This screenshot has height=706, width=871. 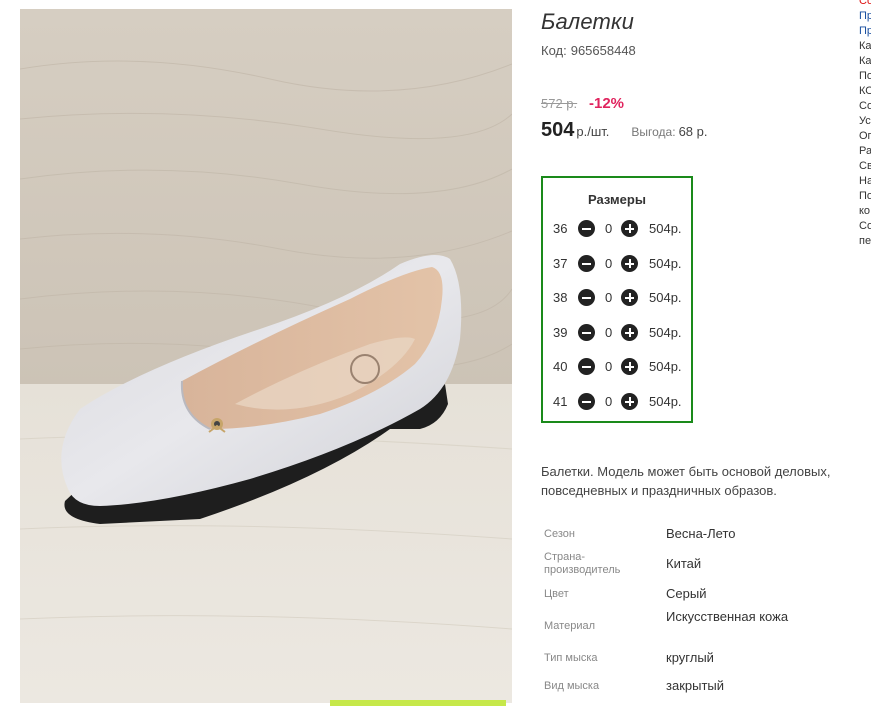 I want to click on size-row-40: 40 0 504р., so click(x=617, y=368).